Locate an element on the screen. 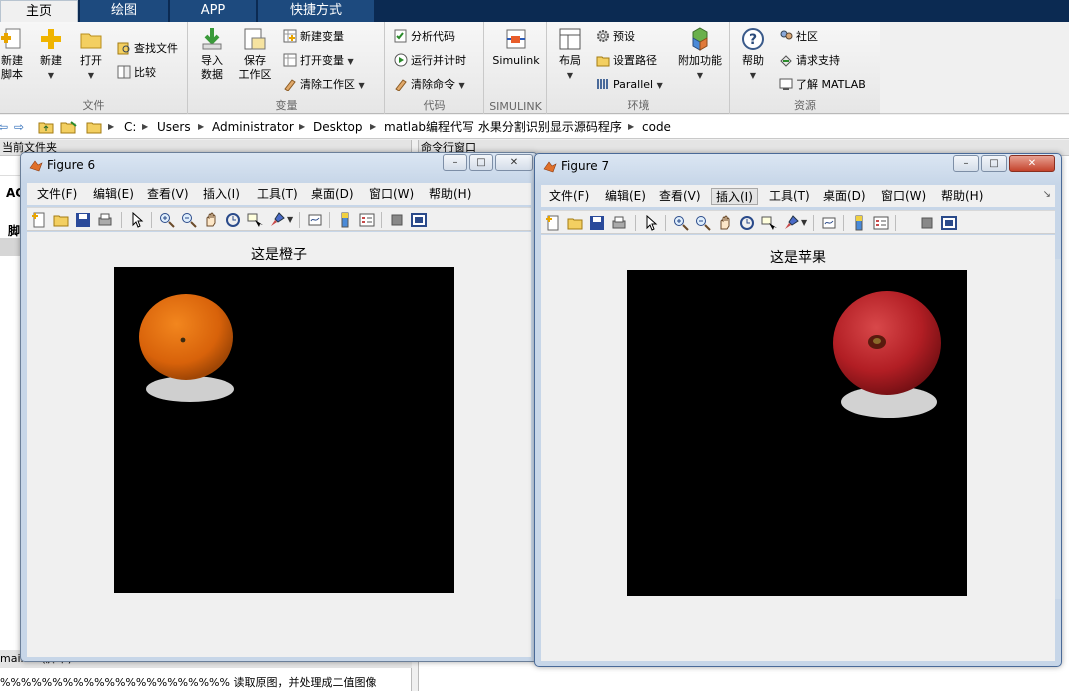 The image size is (1069, 691). clear-commands-button: 清除命令 ▼ is located at coordinates (429, 85).